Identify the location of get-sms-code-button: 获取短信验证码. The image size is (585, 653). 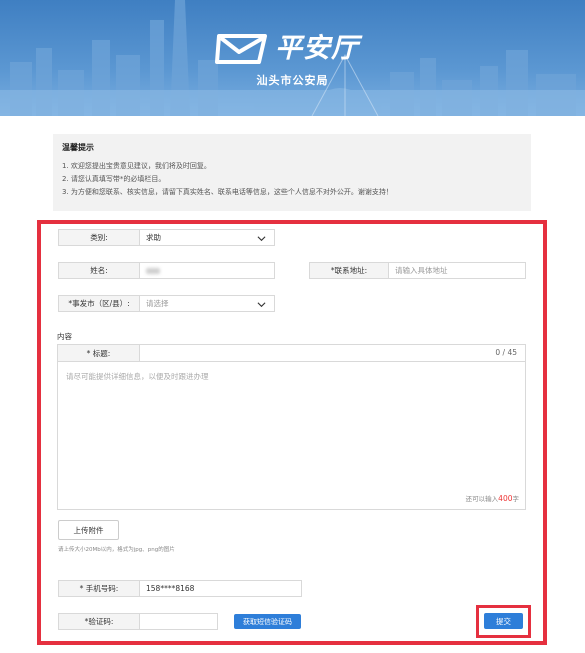
(267, 621).